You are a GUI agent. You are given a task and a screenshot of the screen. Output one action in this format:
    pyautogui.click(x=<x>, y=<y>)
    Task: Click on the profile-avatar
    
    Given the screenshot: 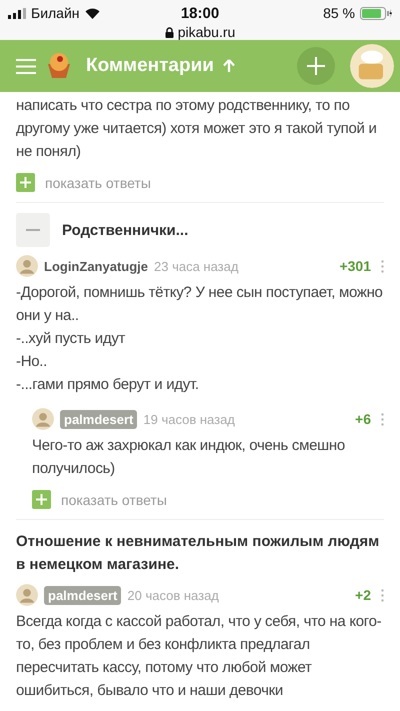 What is the action you would take?
    pyautogui.click(x=372, y=66)
    